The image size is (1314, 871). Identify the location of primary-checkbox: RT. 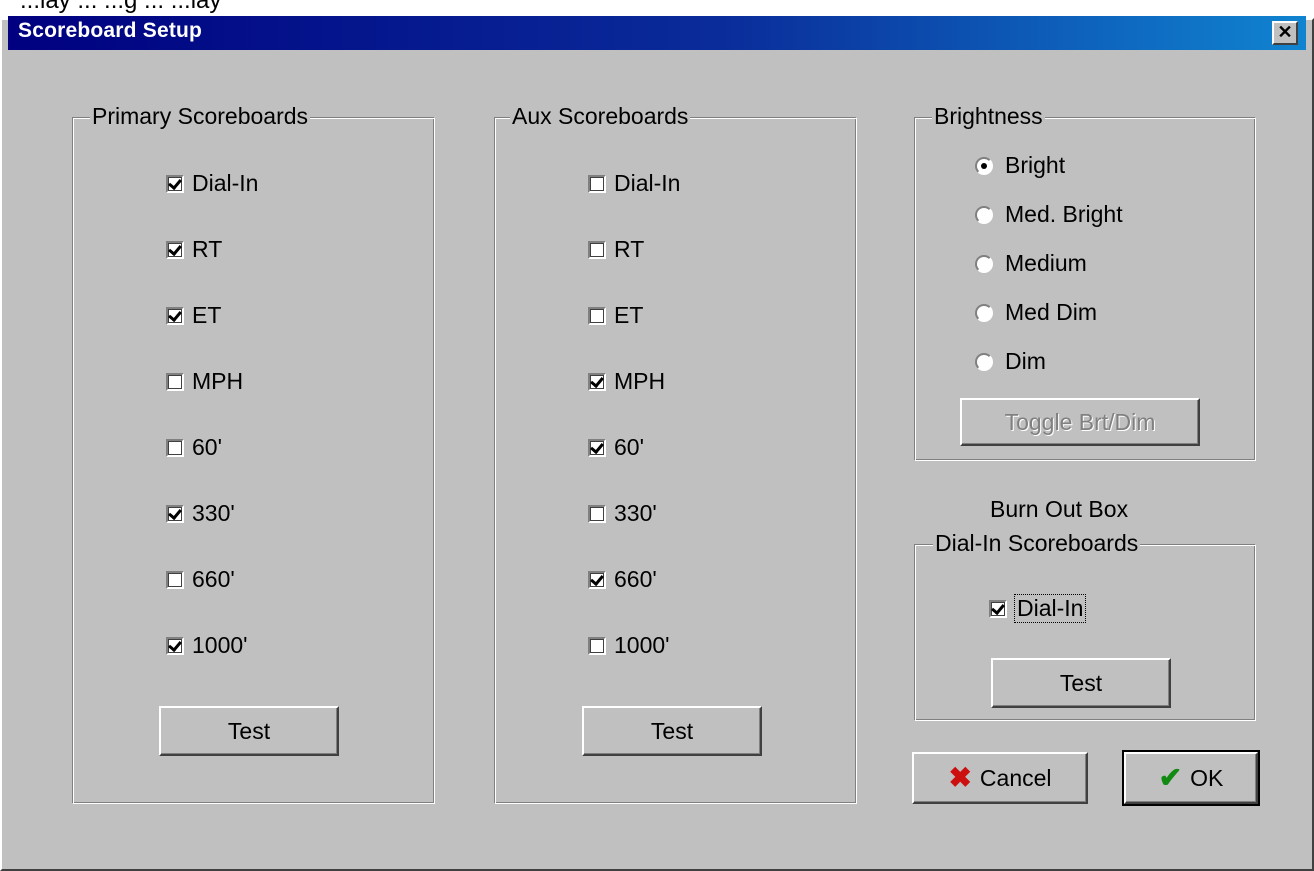
(194, 249).